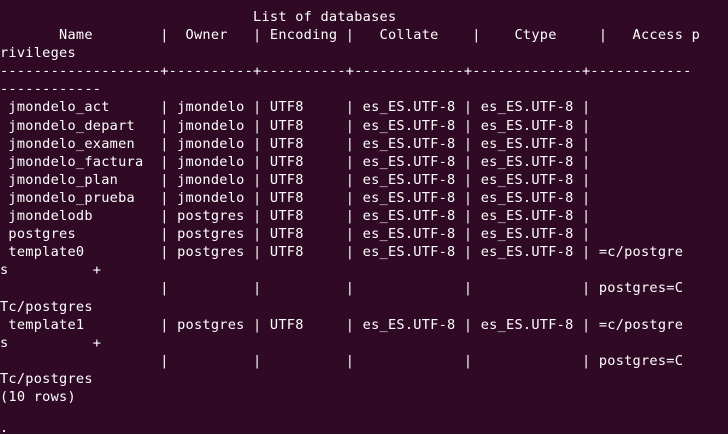 This screenshot has width=728, height=434. I want to click on pager-prompt: :, so click(364, 429).